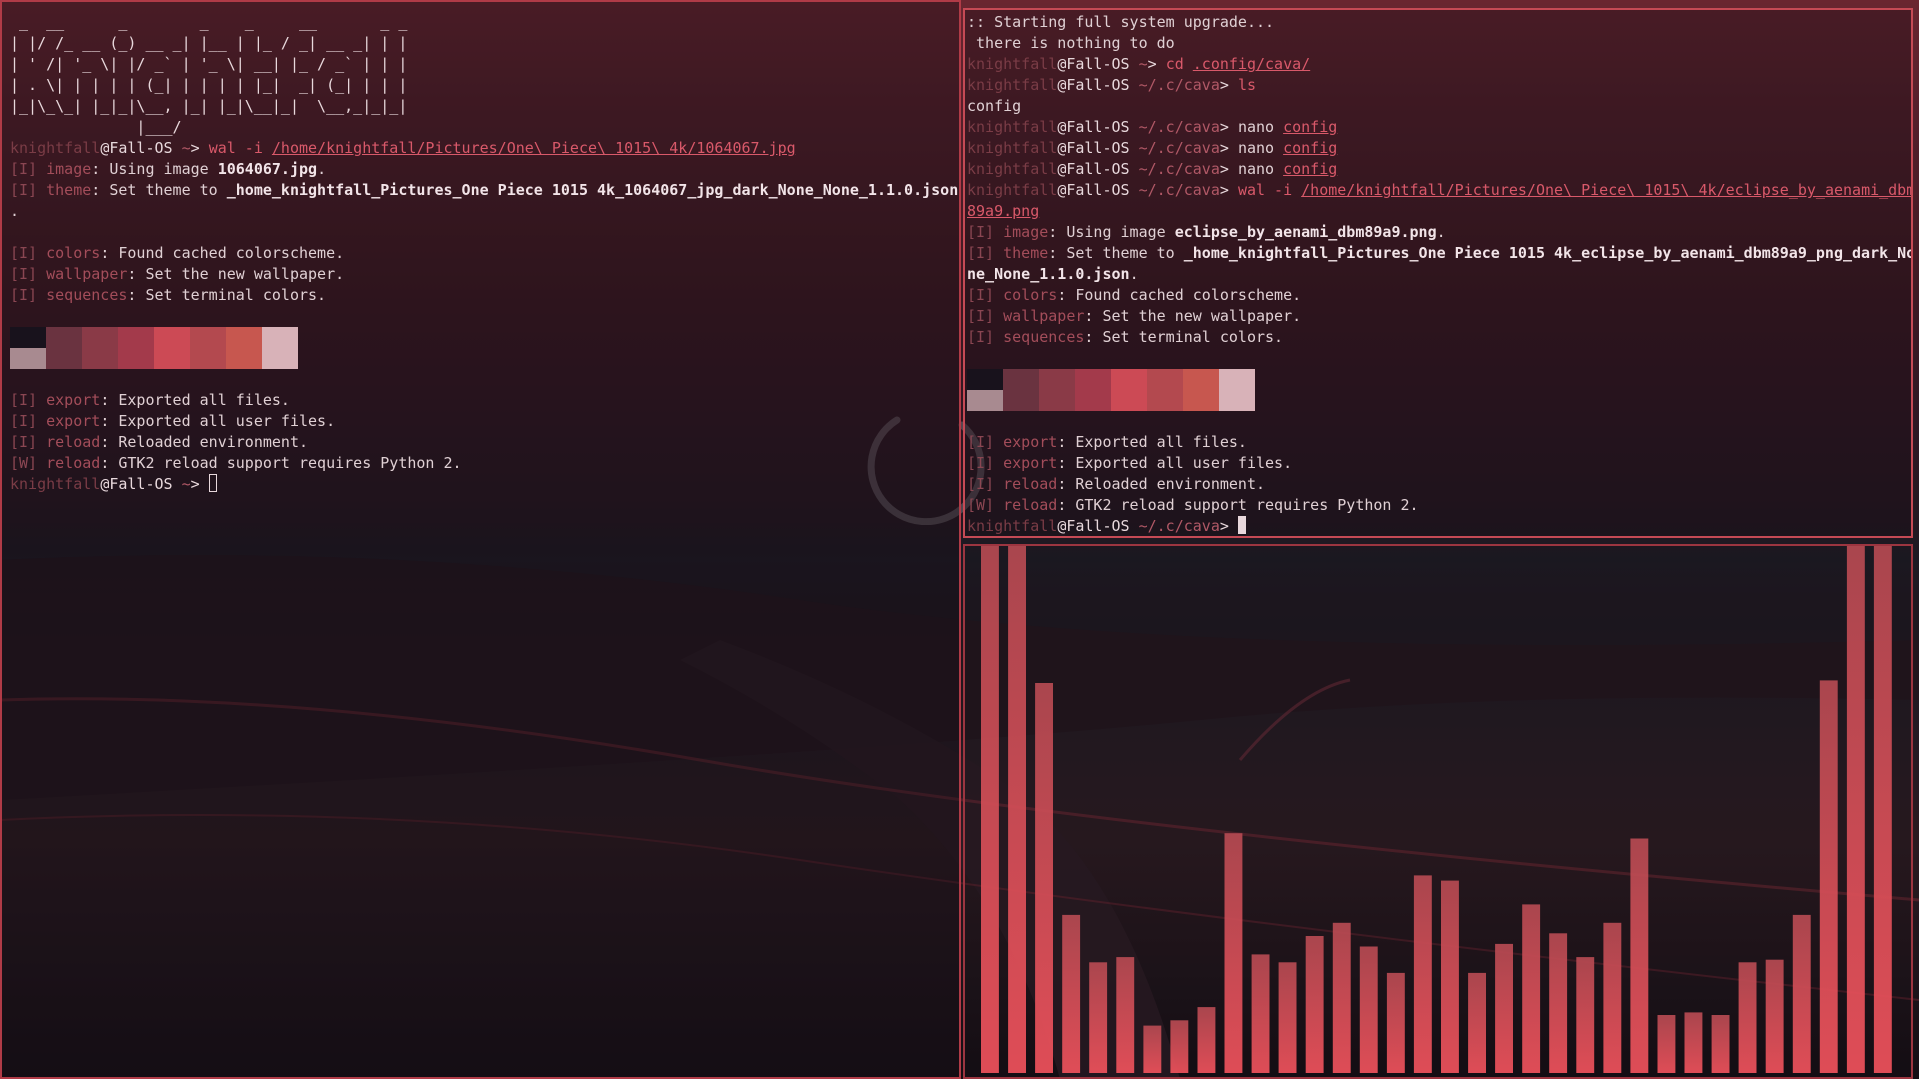 This screenshot has width=1919, height=1079. What do you see at coordinates (1161, 442) in the screenshot?
I see `log-message: Exported all files.` at bounding box center [1161, 442].